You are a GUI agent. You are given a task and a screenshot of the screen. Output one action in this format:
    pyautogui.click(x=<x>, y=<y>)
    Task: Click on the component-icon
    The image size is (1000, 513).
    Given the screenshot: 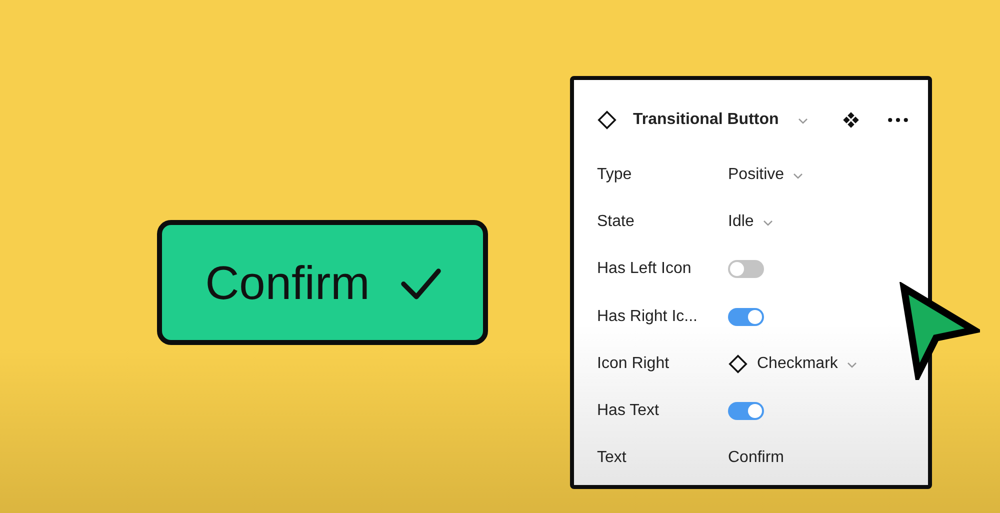 What is the action you would take?
    pyautogui.click(x=851, y=120)
    